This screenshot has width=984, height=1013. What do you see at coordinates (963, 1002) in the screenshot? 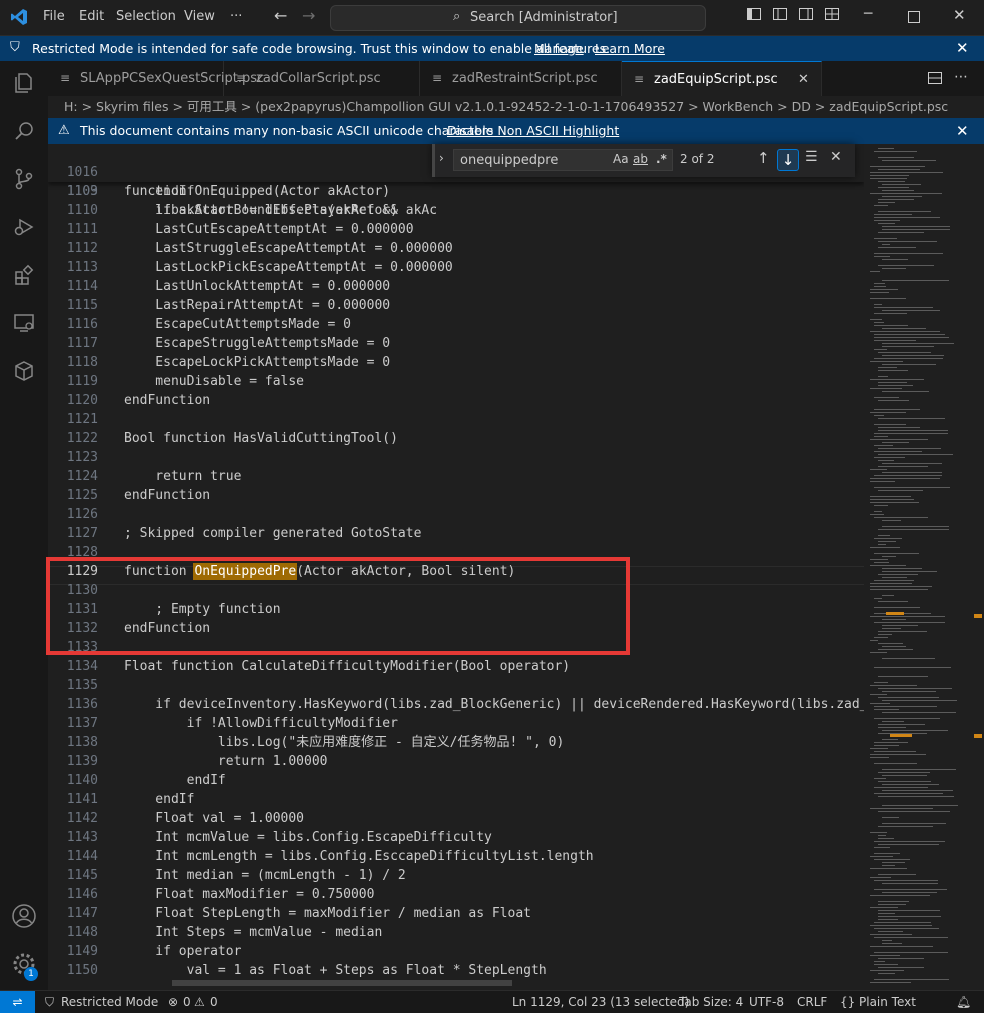
I see `notifications-bell-icon: 🔔︎` at bounding box center [963, 1002].